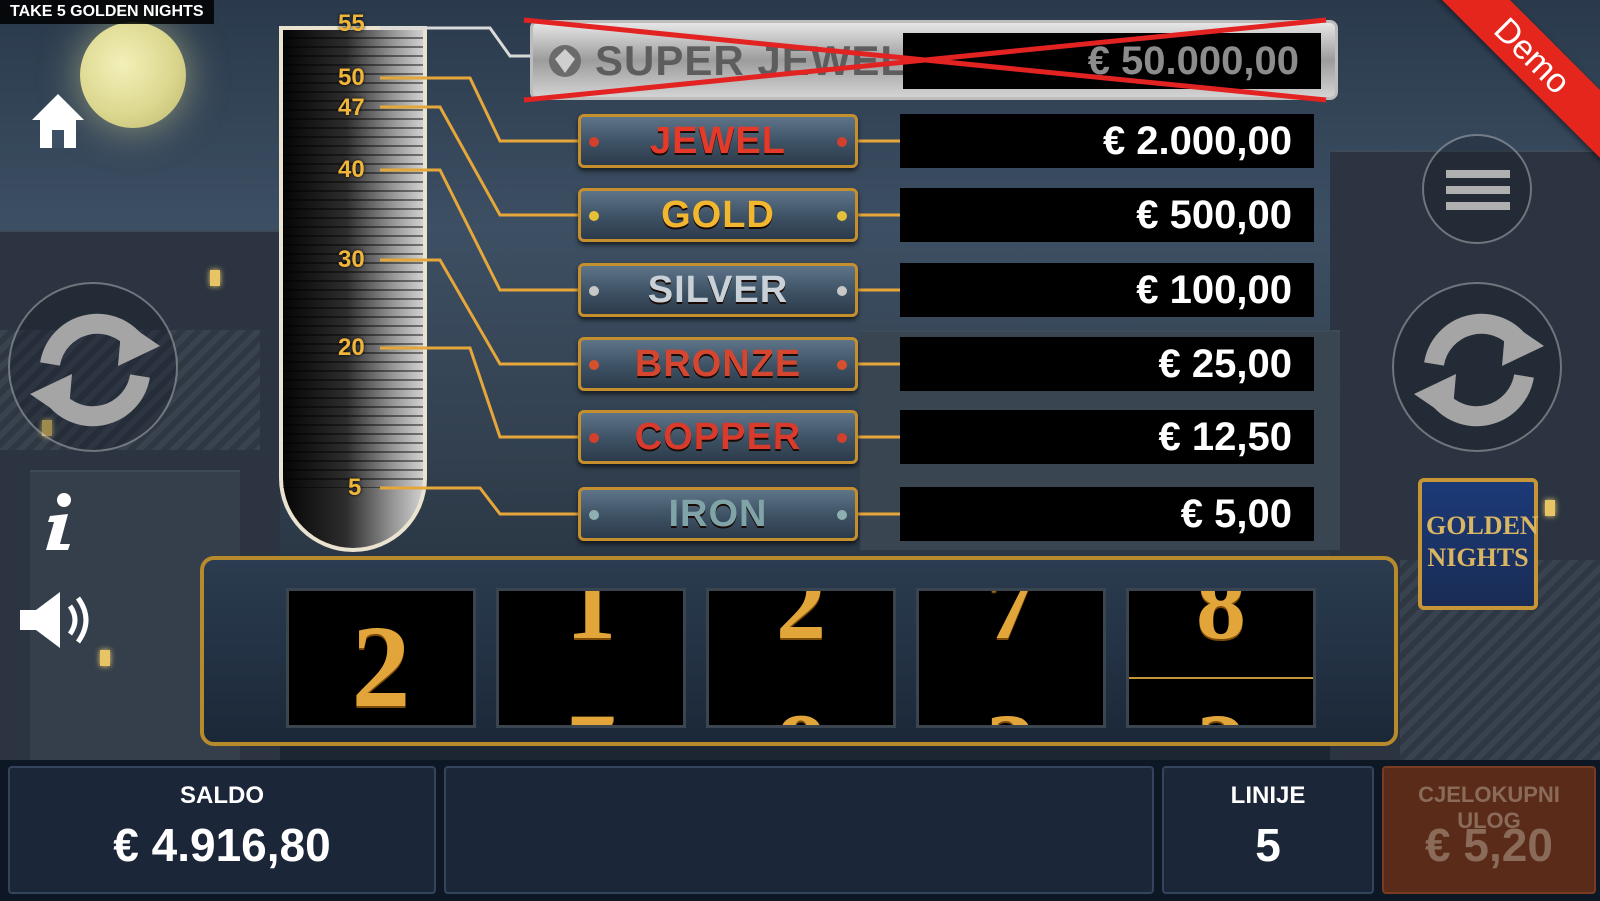 Image resolution: width=1600 pixels, height=901 pixels. I want to click on reel-5: 8 2, so click(1221, 658).